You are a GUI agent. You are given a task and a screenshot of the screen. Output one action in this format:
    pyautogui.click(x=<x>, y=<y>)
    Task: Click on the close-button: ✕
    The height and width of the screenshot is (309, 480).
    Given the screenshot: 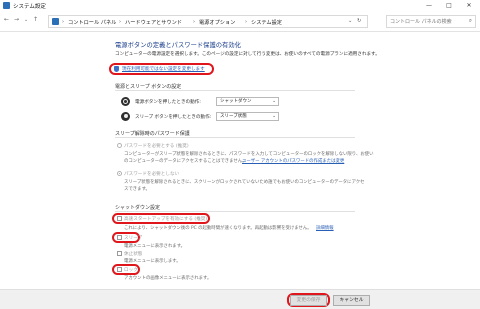 What is the action you would take?
    pyautogui.click(x=469, y=6)
    